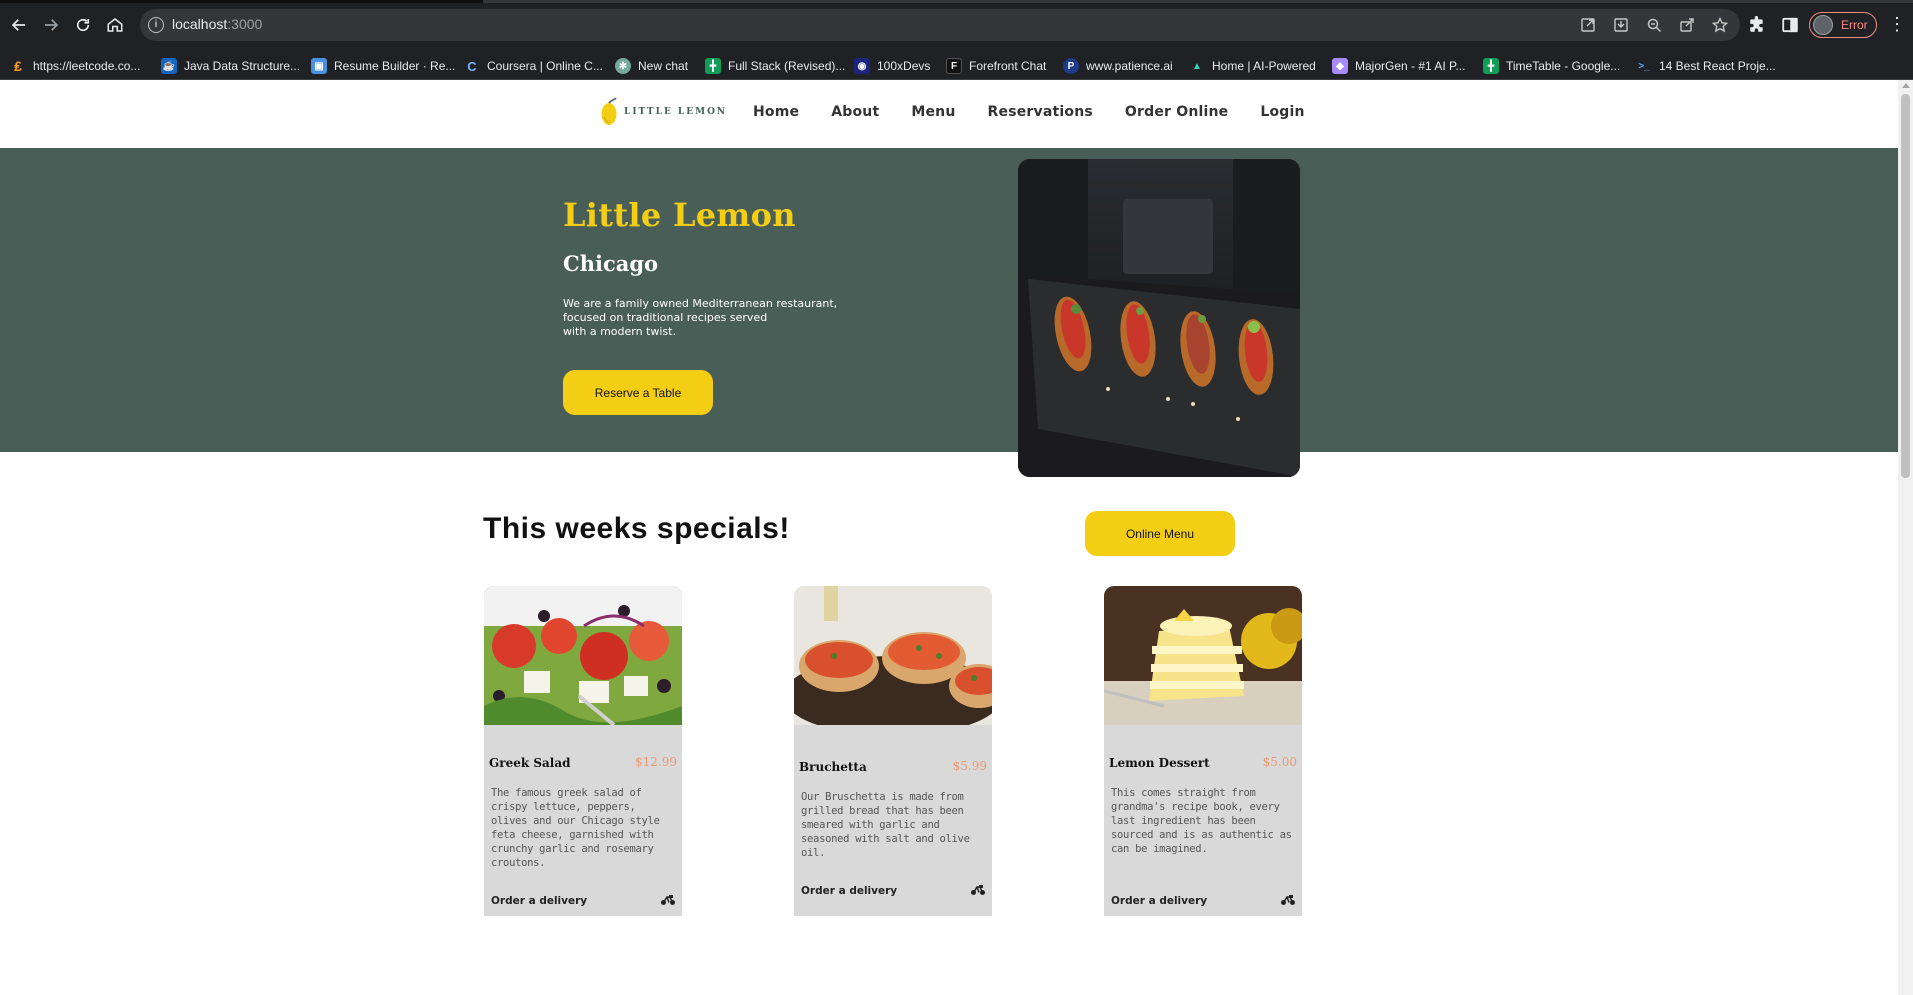 The image size is (1913, 995). I want to click on url-text: localhost:3000, so click(217, 24).